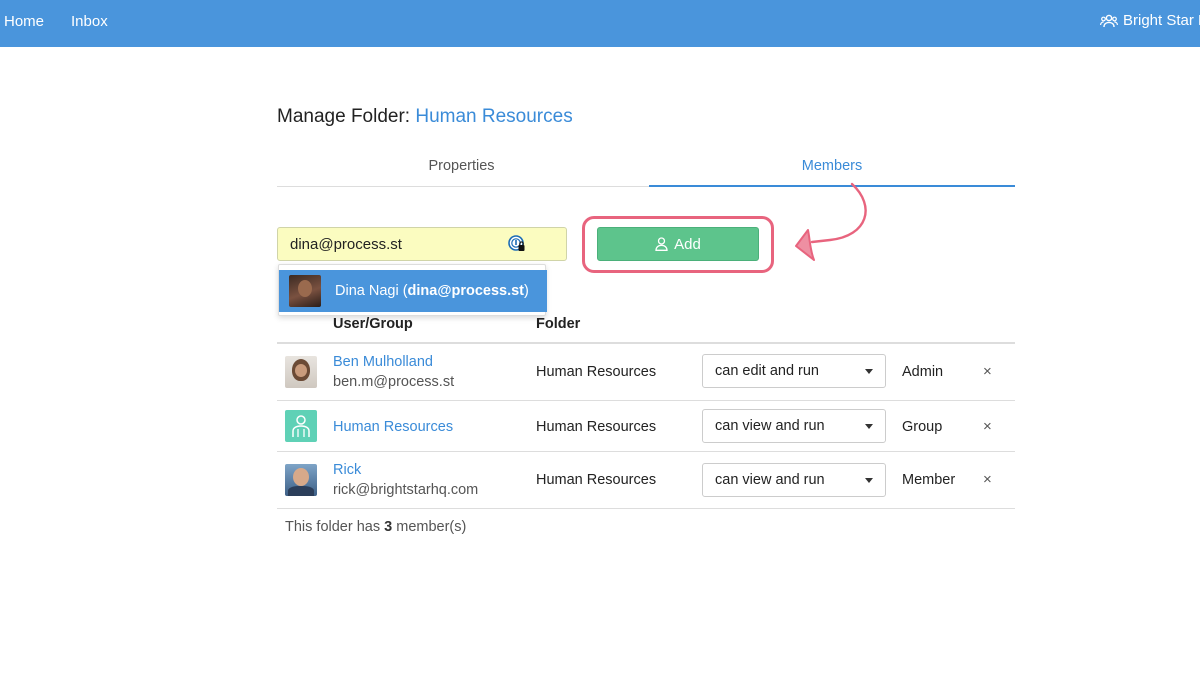 Image resolution: width=1200 pixels, height=700 pixels. I want to click on member-role: Group, so click(922, 427).